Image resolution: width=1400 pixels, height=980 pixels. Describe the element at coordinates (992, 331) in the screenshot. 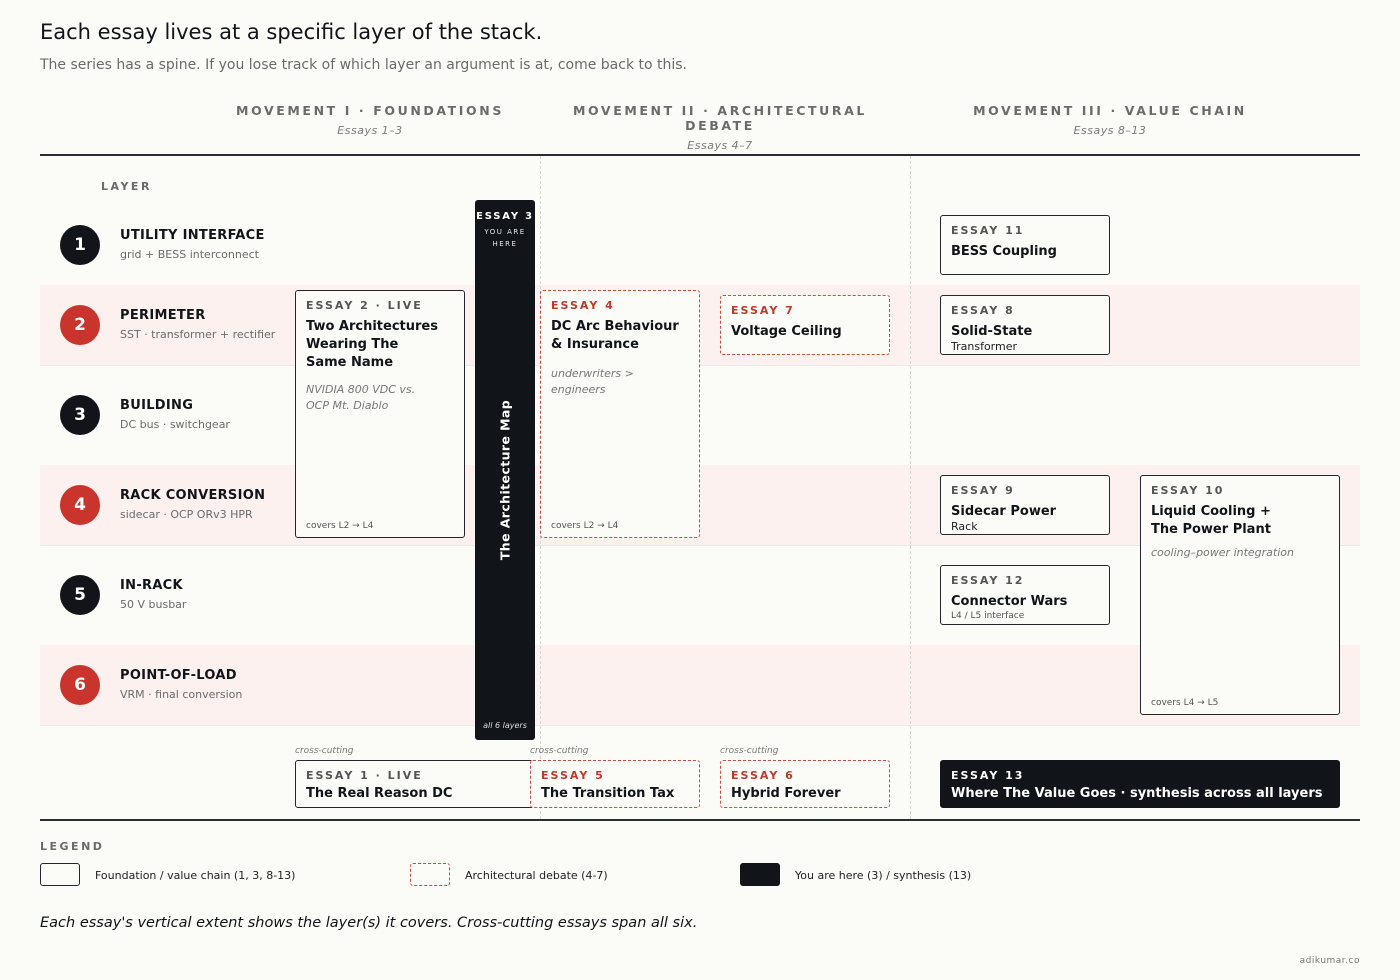

I see `essay-title: Solid-State` at that location.